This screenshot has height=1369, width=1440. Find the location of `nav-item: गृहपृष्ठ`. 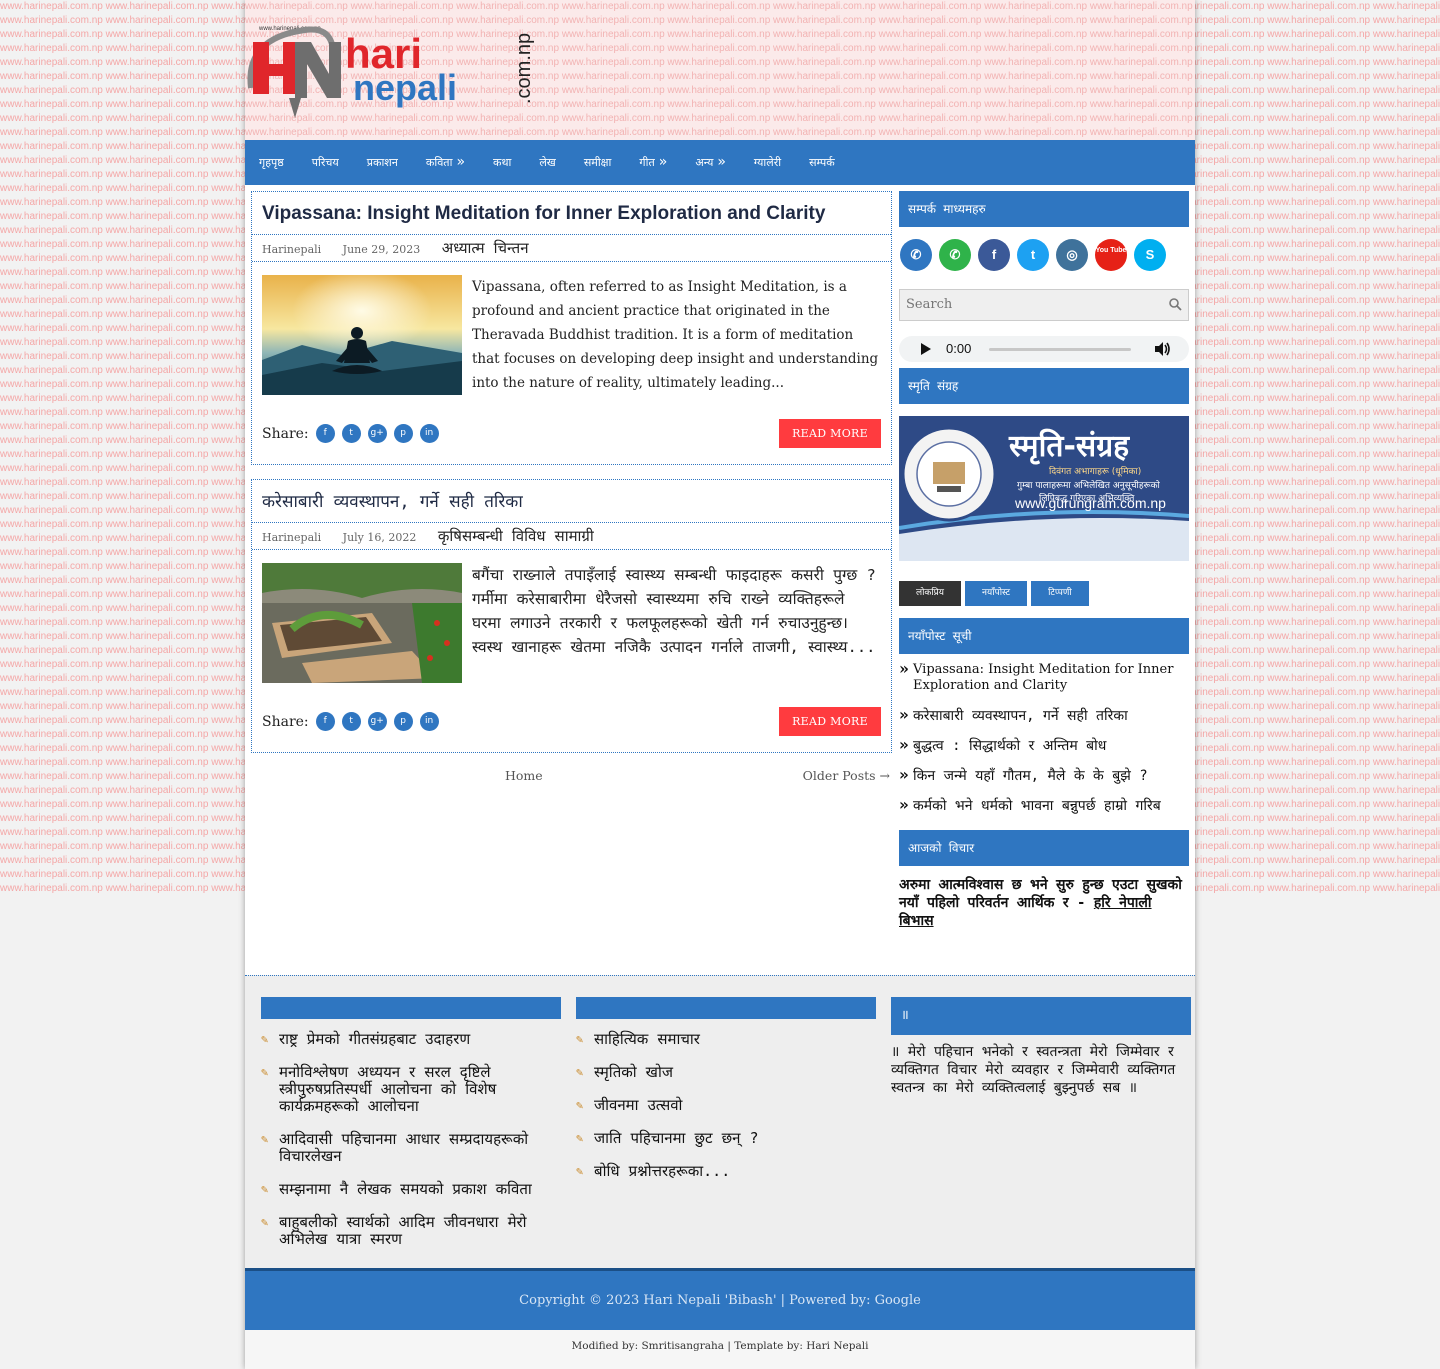

nav-item: गृहपृष्ठ is located at coordinates (278, 162).